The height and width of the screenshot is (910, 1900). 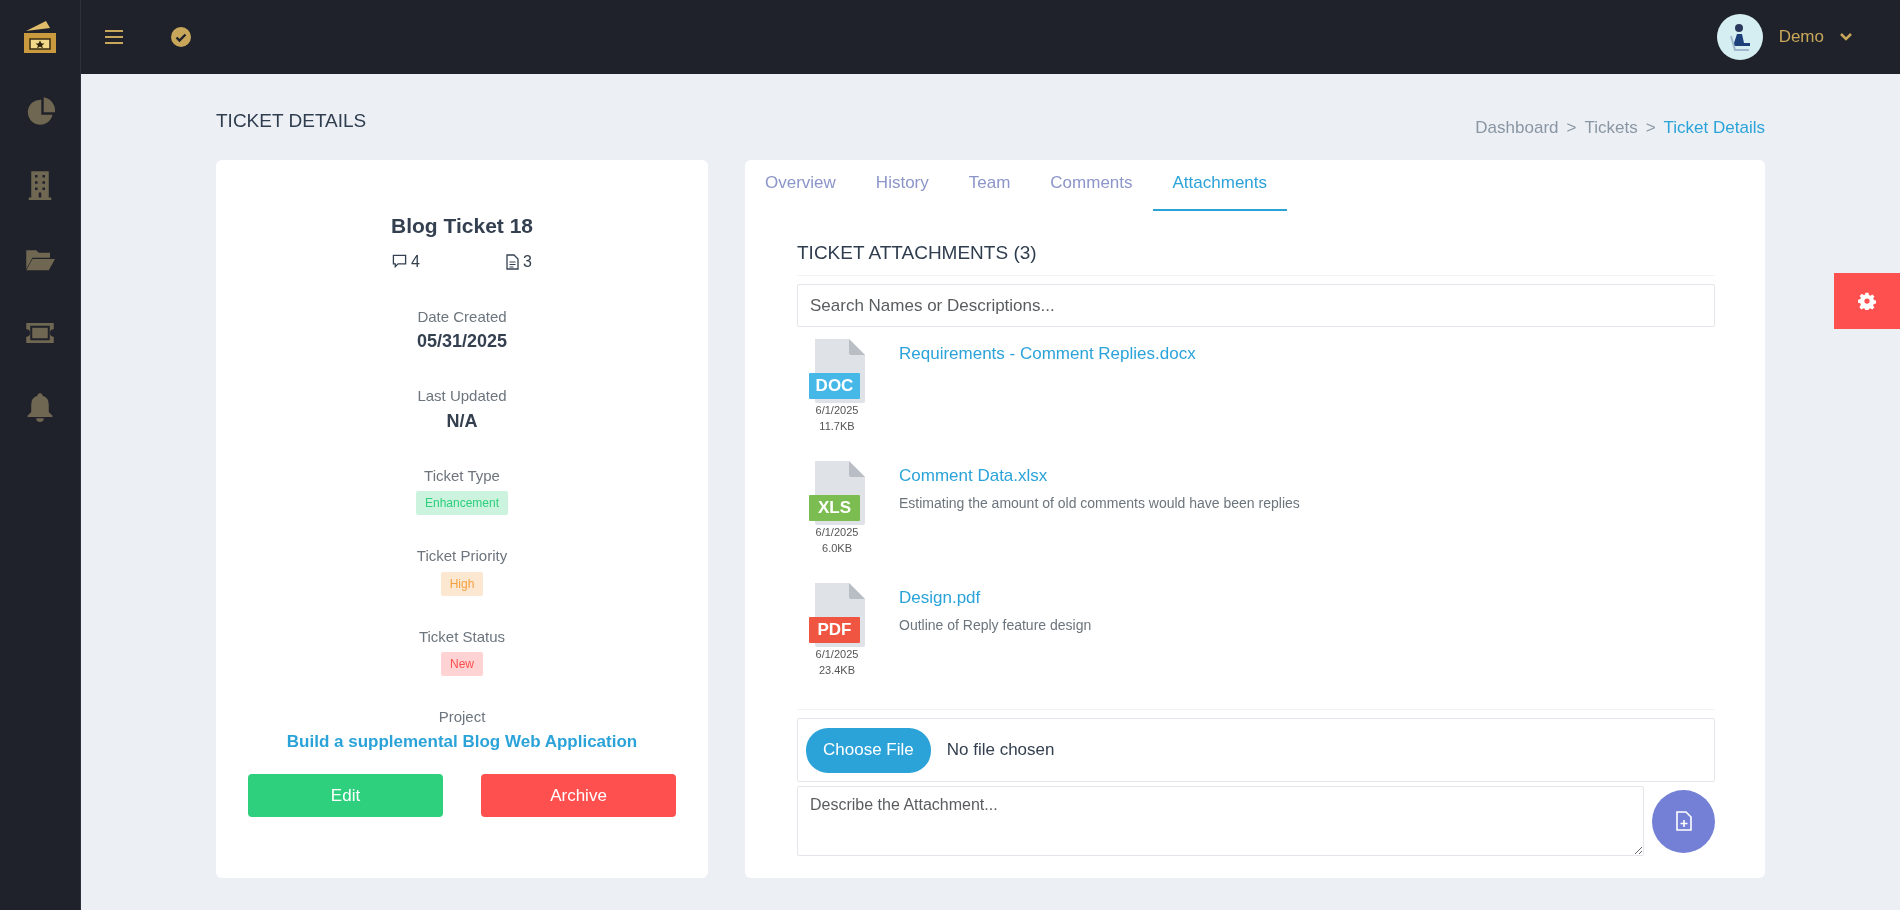 What do you see at coordinates (1000, 750) in the screenshot?
I see `file-status: No file chosen` at bounding box center [1000, 750].